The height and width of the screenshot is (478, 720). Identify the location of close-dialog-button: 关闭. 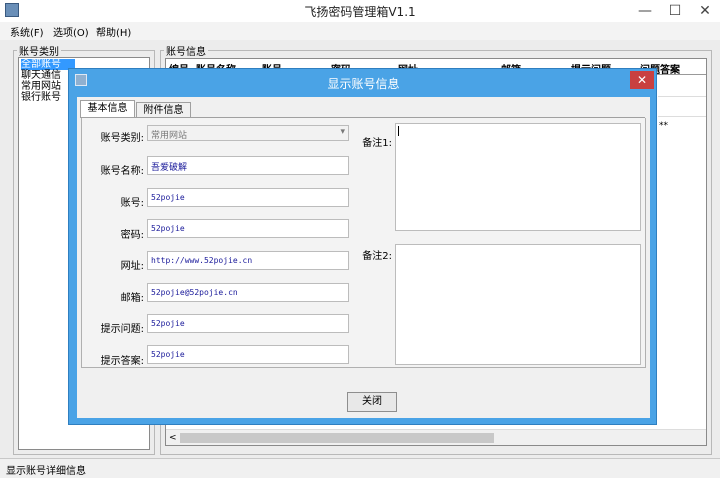
(372, 402).